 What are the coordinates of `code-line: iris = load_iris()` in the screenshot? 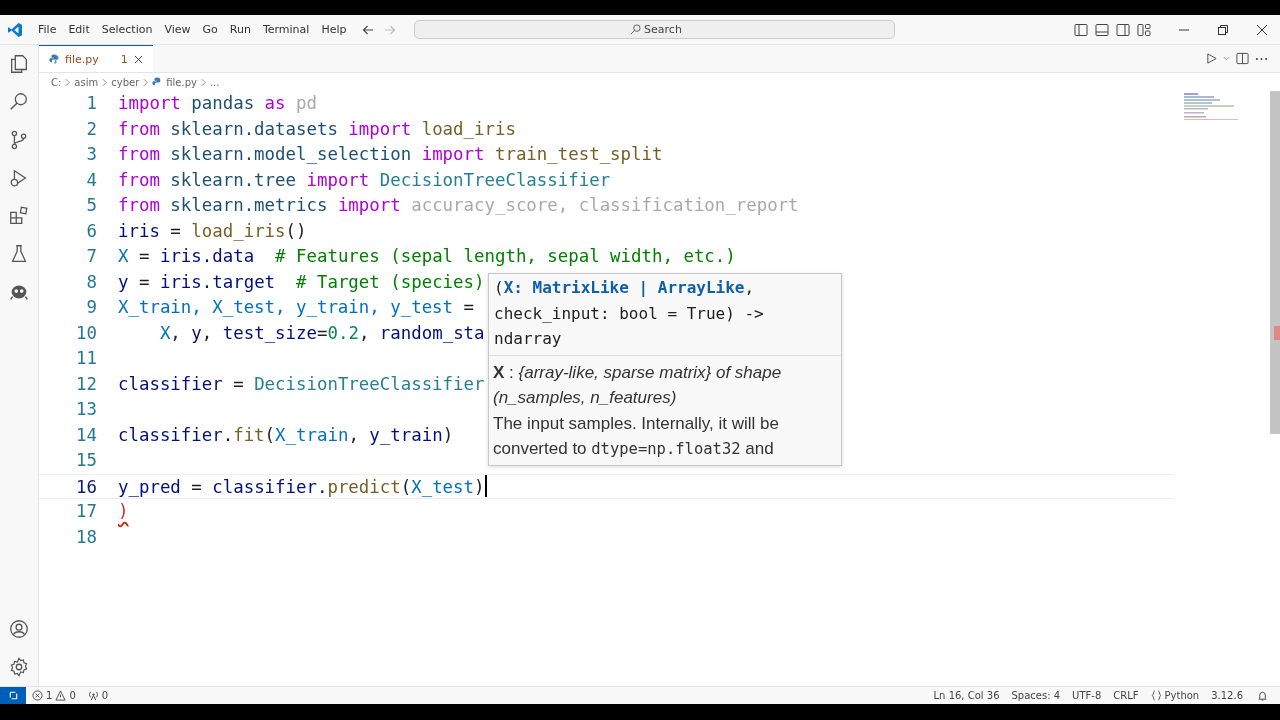 It's located at (212, 231).